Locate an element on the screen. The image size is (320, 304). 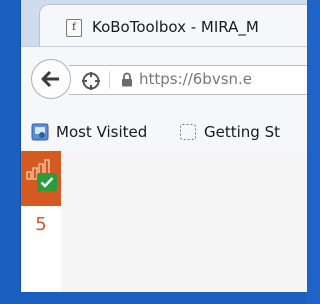
app-logo is located at coordinates (41, 178).